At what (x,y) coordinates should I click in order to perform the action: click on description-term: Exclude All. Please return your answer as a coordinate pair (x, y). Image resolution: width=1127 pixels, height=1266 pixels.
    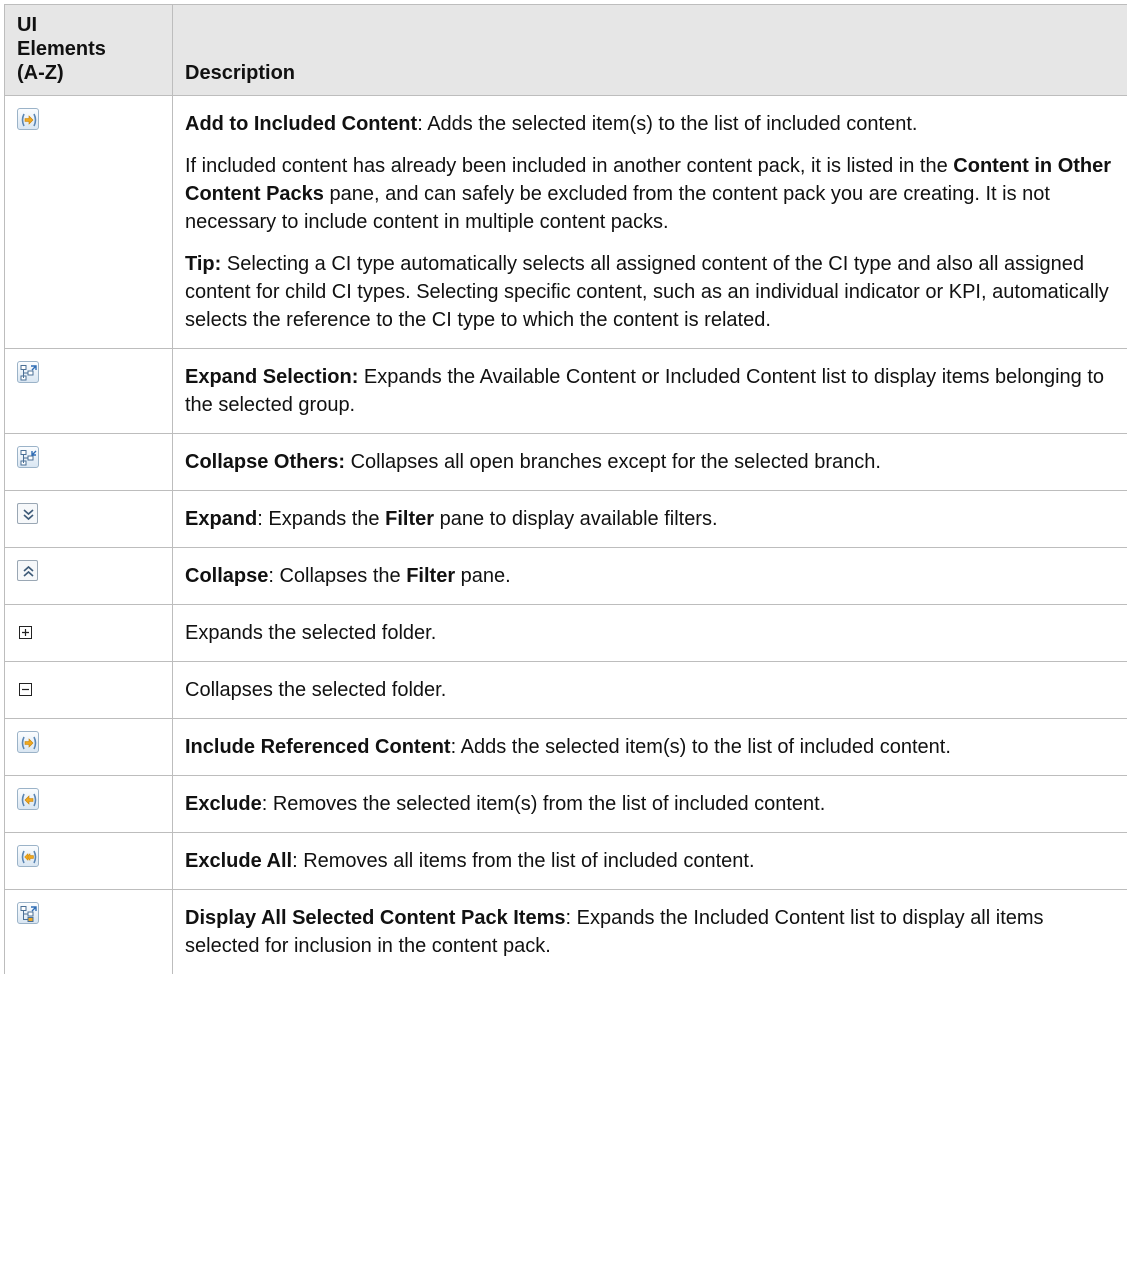
    Looking at the image, I should click on (239, 861).